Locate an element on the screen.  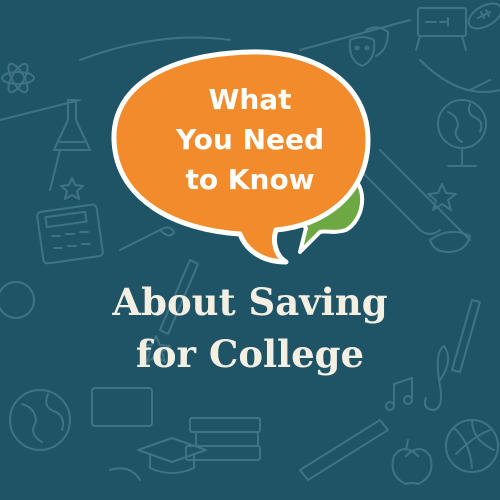
bubble-line-3: to Know is located at coordinates (250, 179).